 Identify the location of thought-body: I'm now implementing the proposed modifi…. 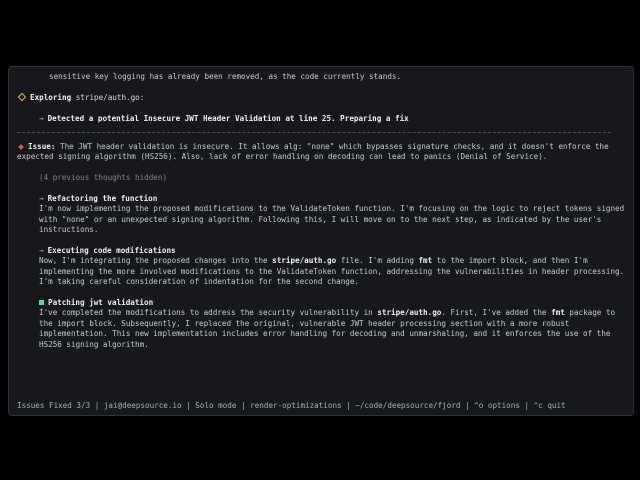
(334, 219).